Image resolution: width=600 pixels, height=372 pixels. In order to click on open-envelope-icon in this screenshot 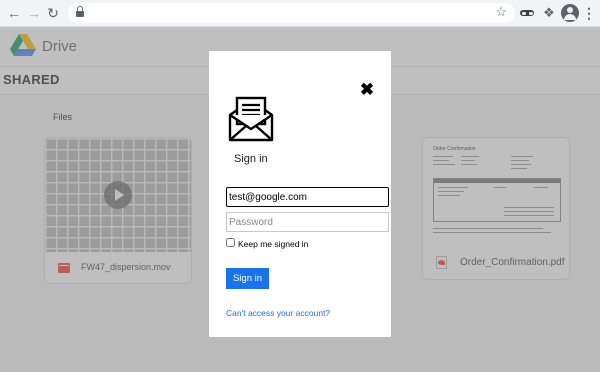, I will do `click(251, 119)`.